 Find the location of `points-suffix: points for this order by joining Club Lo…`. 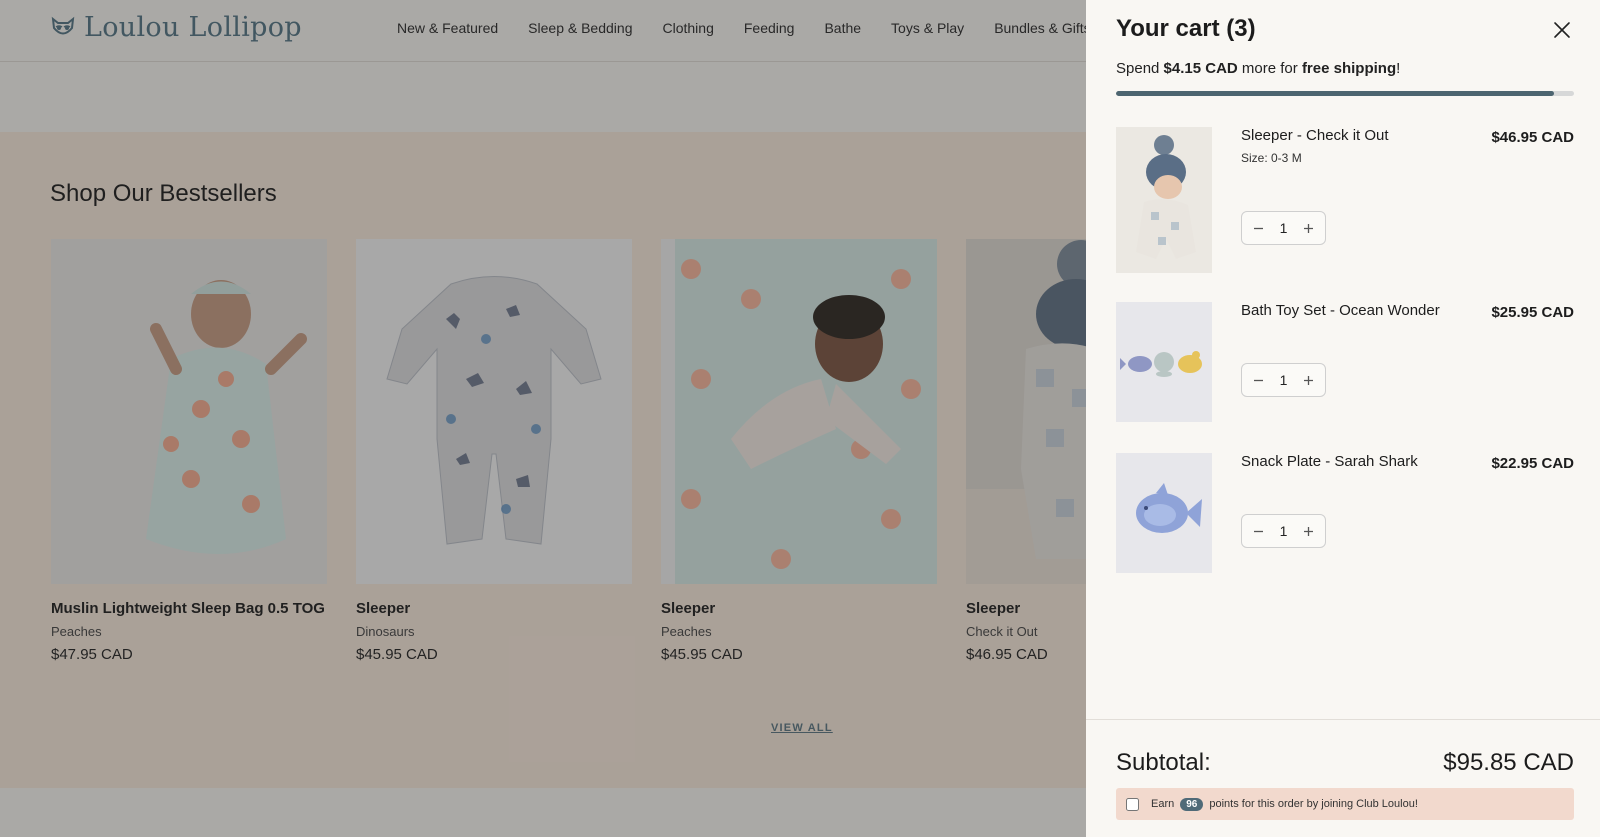

points-suffix: points for this order by joining Club Lo… is located at coordinates (1313, 804).